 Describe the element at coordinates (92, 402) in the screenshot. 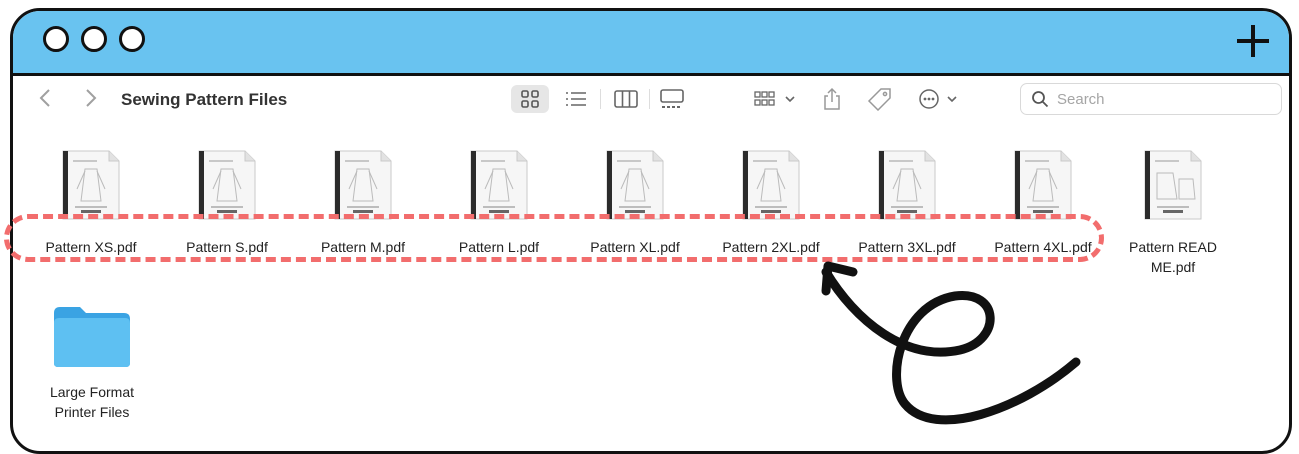

I see `folder-name: Large Format Printer Files` at that location.